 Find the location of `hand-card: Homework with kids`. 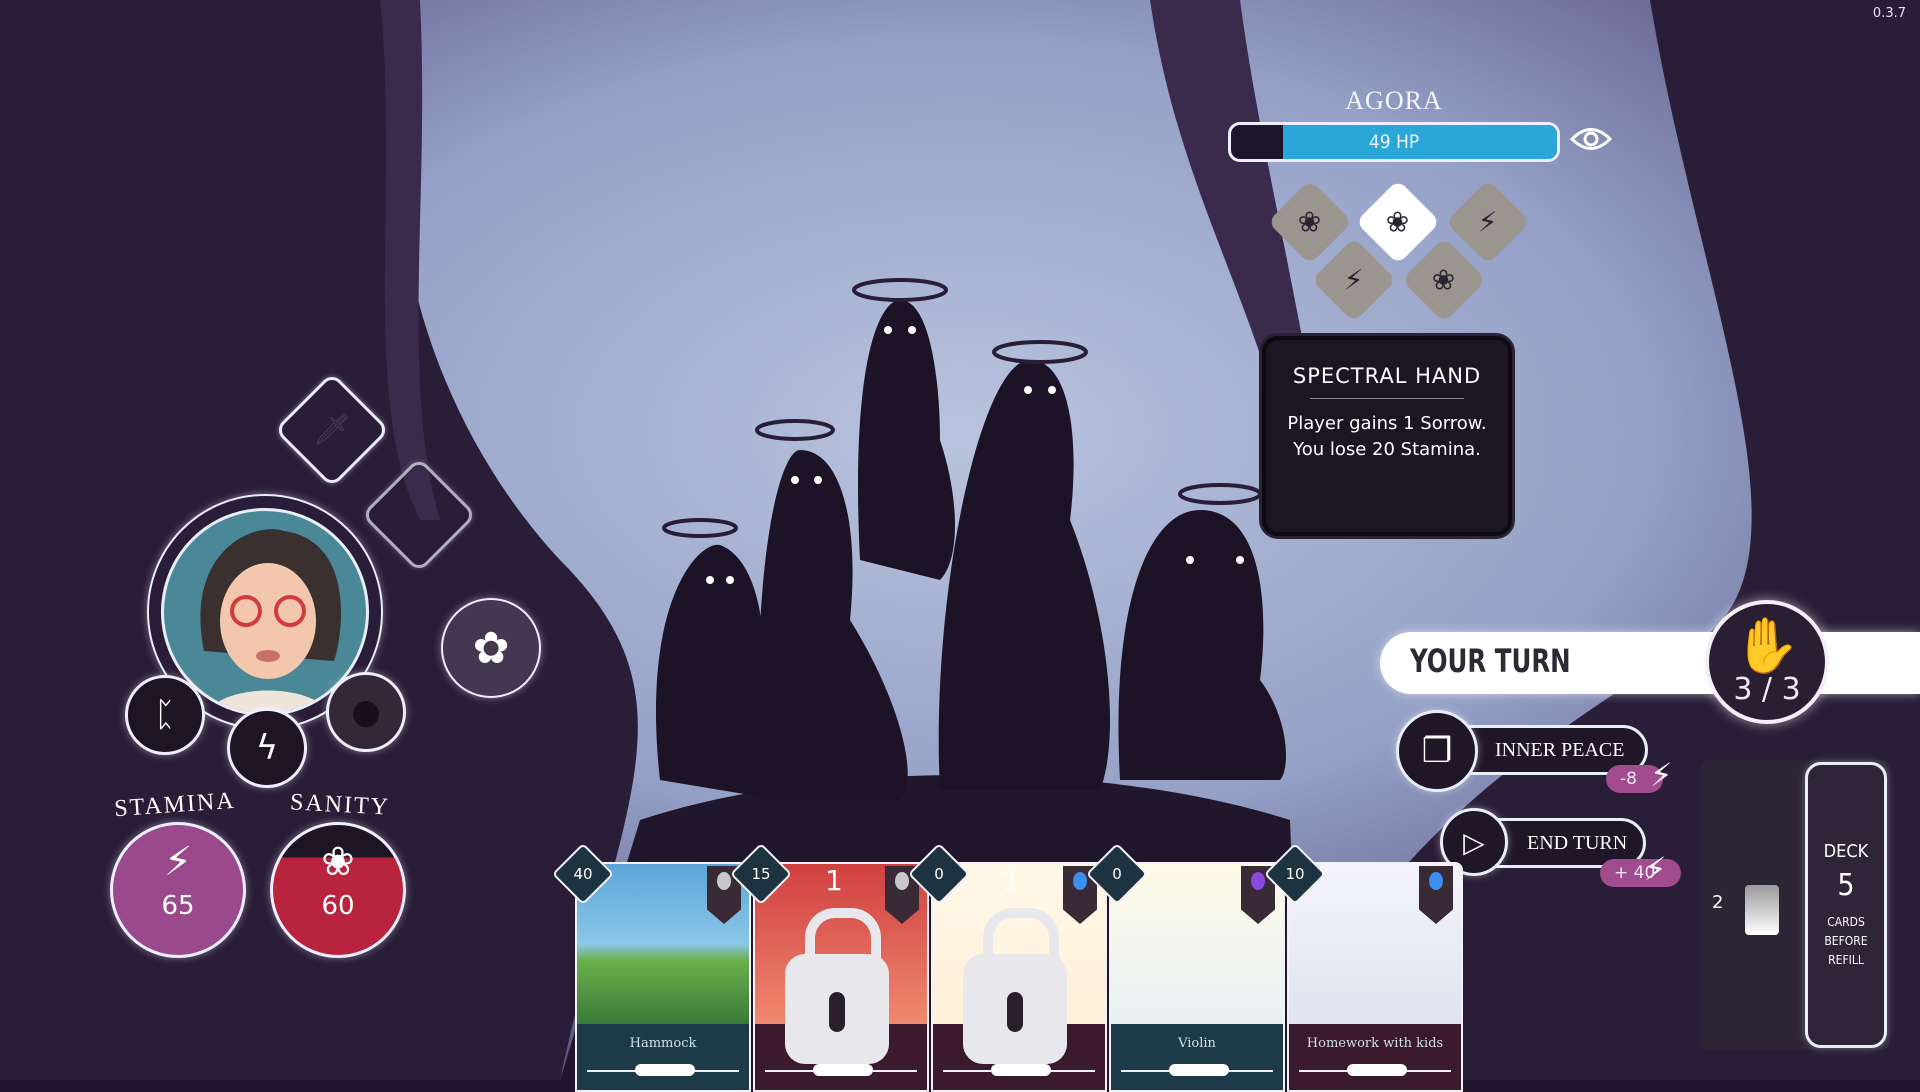

hand-card: Homework with kids is located at coordinates (1375, 977).